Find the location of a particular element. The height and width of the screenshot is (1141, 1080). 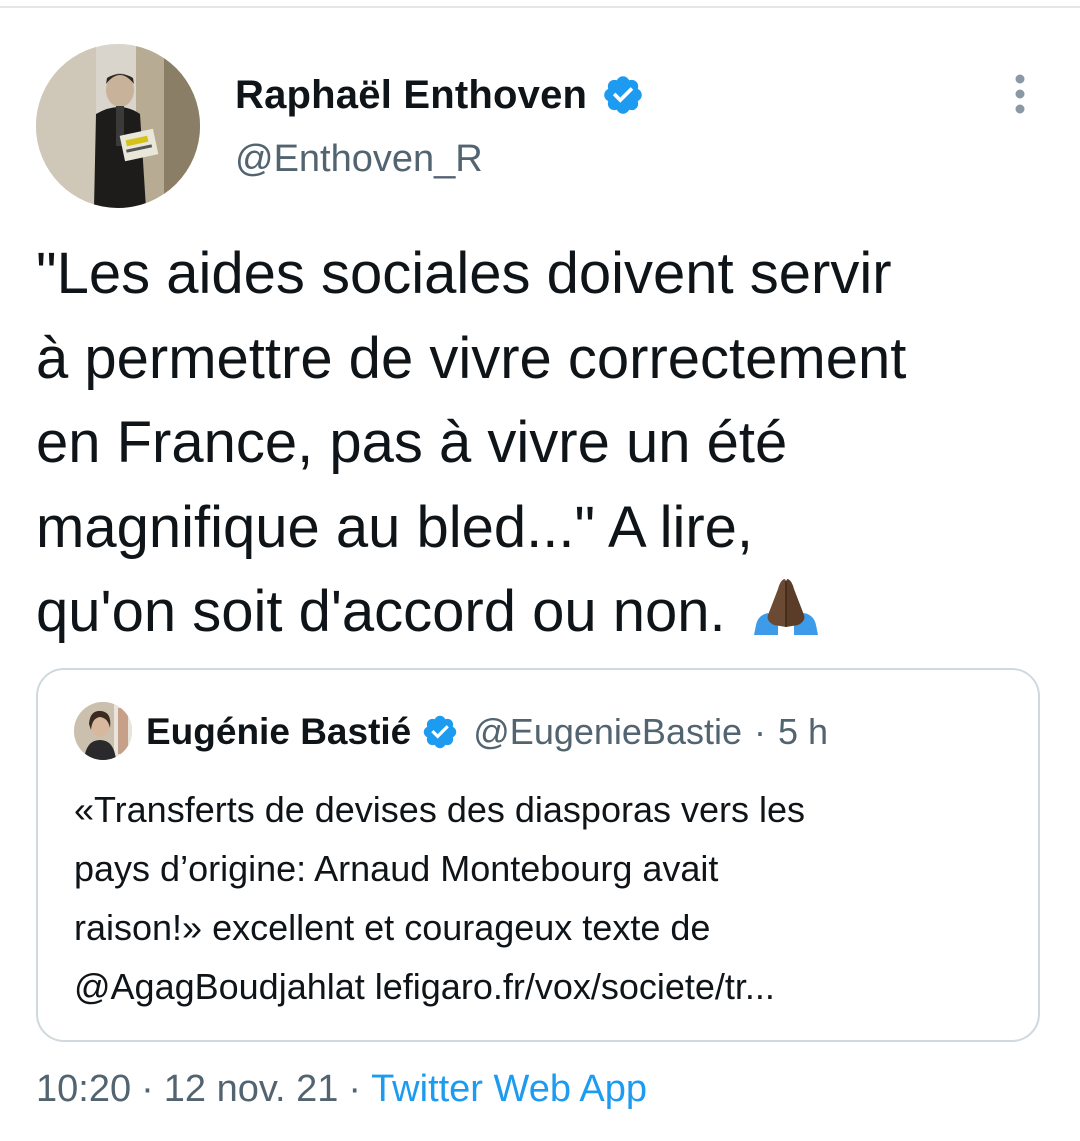

more-vertical-icon is located at coordinates (1020, 94).